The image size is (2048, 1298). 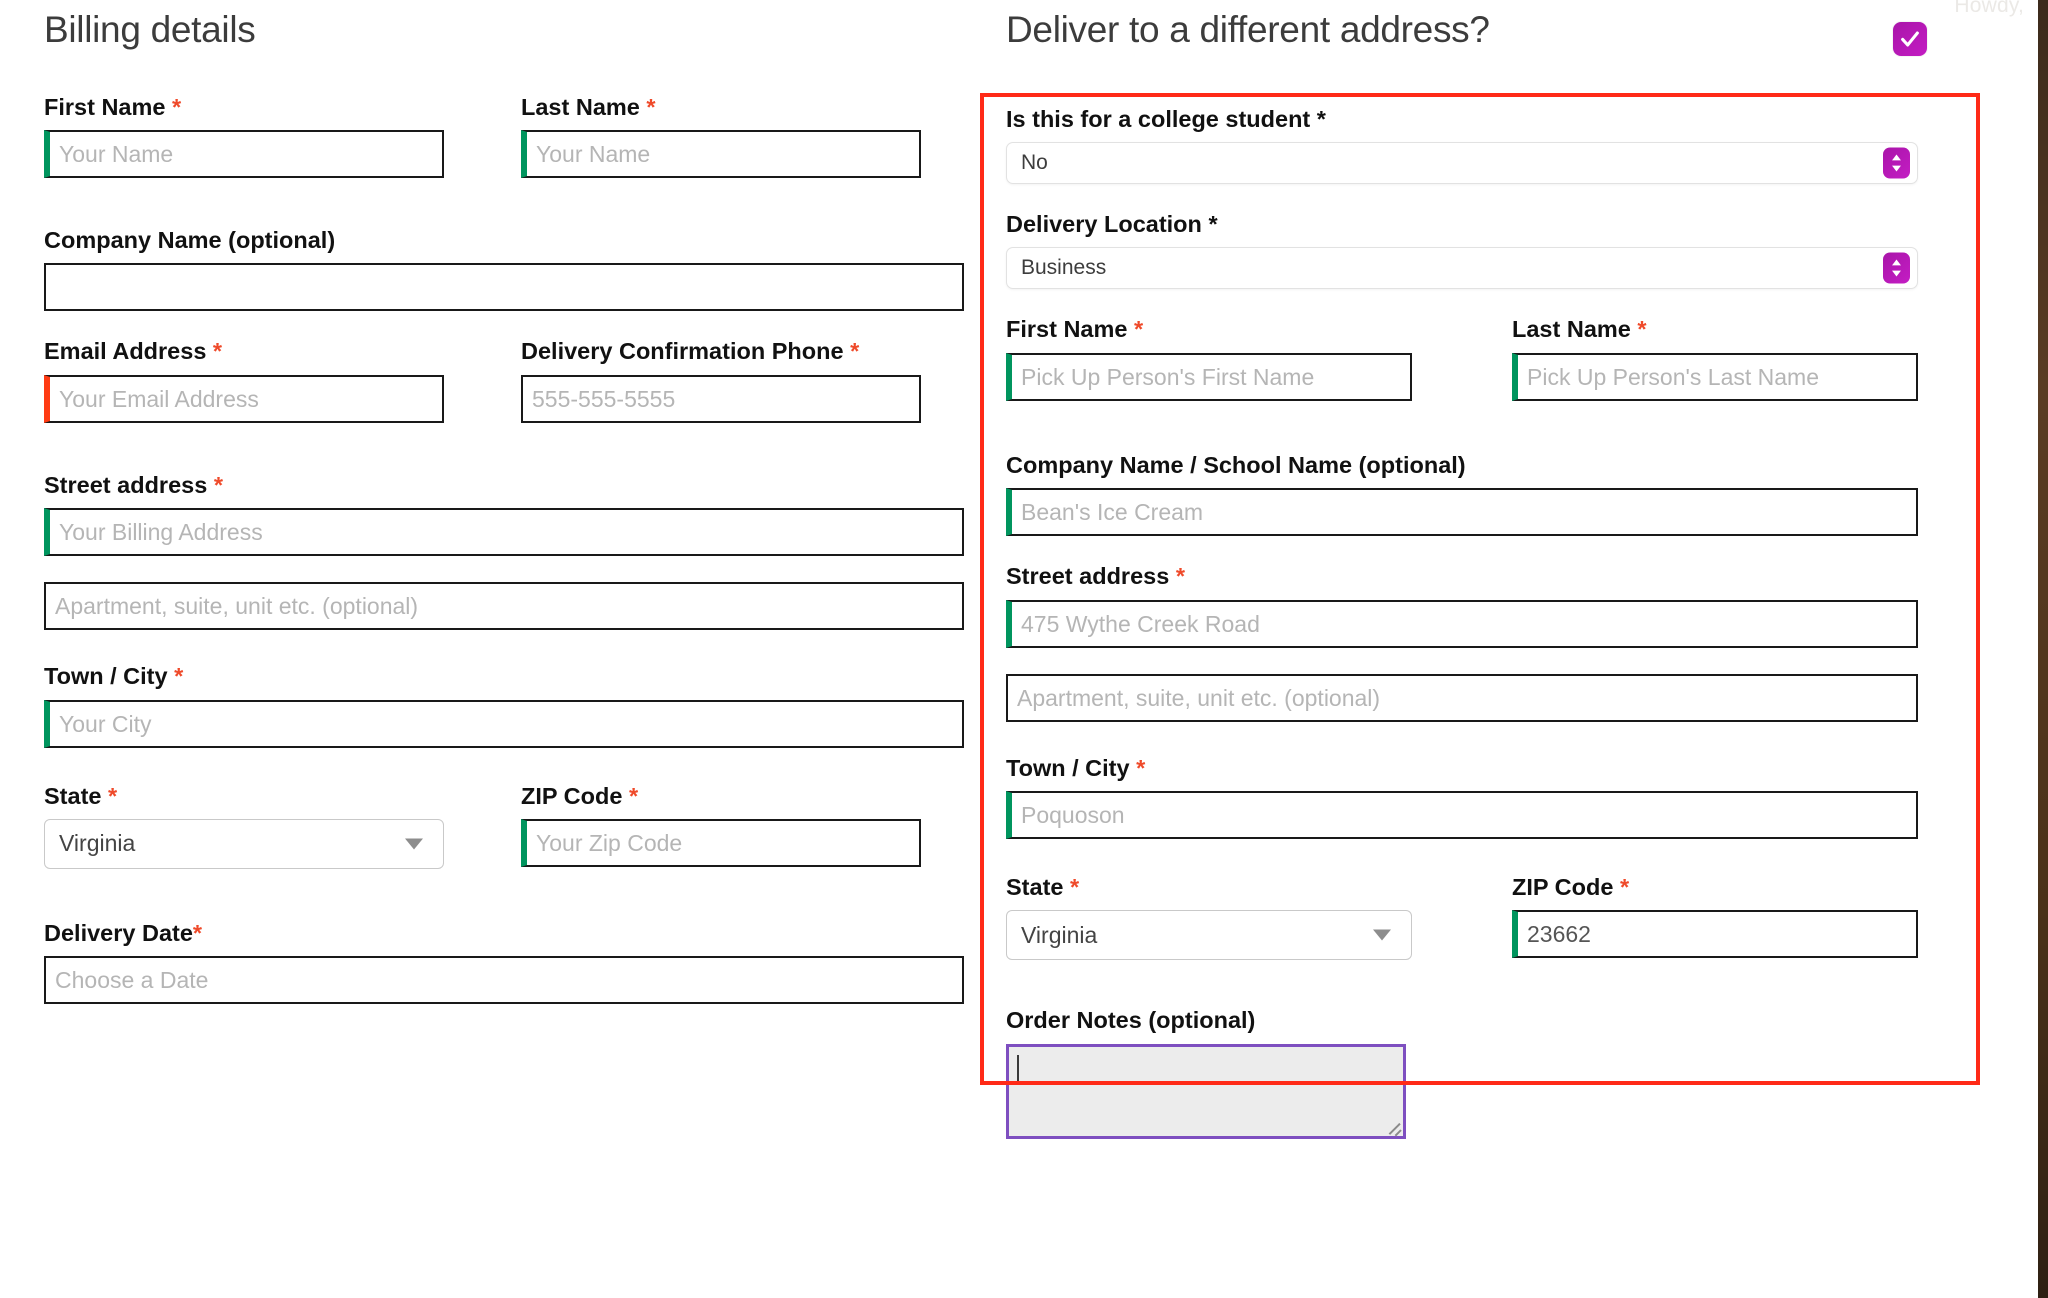 I want to click on order-notes-field: Order Notes (optional), so click(x=1209, y=1072).